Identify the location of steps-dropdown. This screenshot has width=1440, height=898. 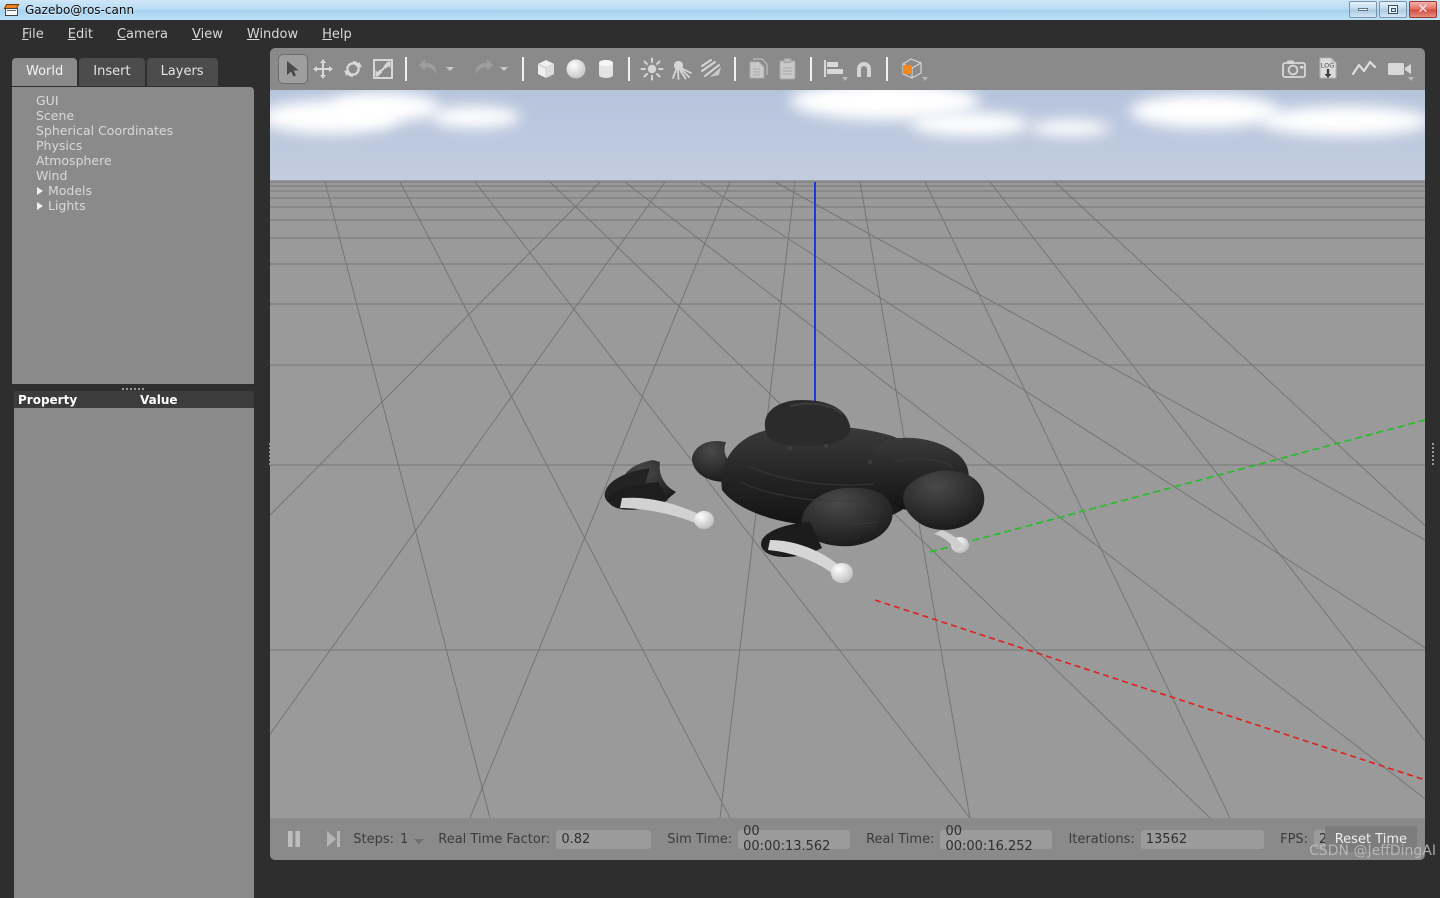
(419, 841).